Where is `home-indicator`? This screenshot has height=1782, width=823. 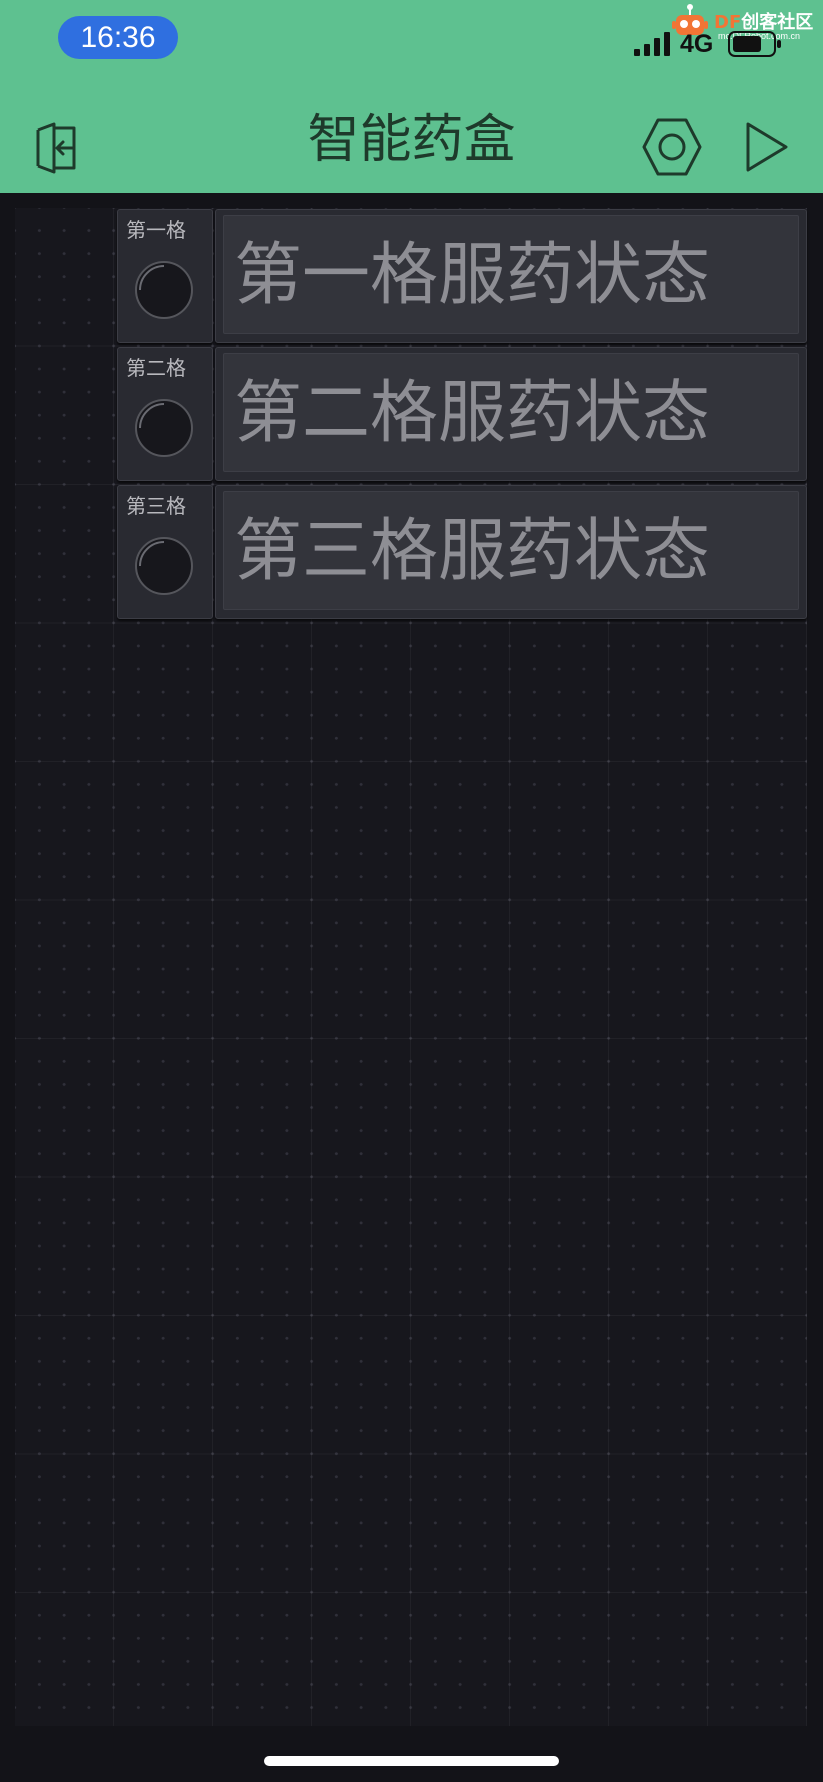 home-indicator is located at coordinates (411, 1761).